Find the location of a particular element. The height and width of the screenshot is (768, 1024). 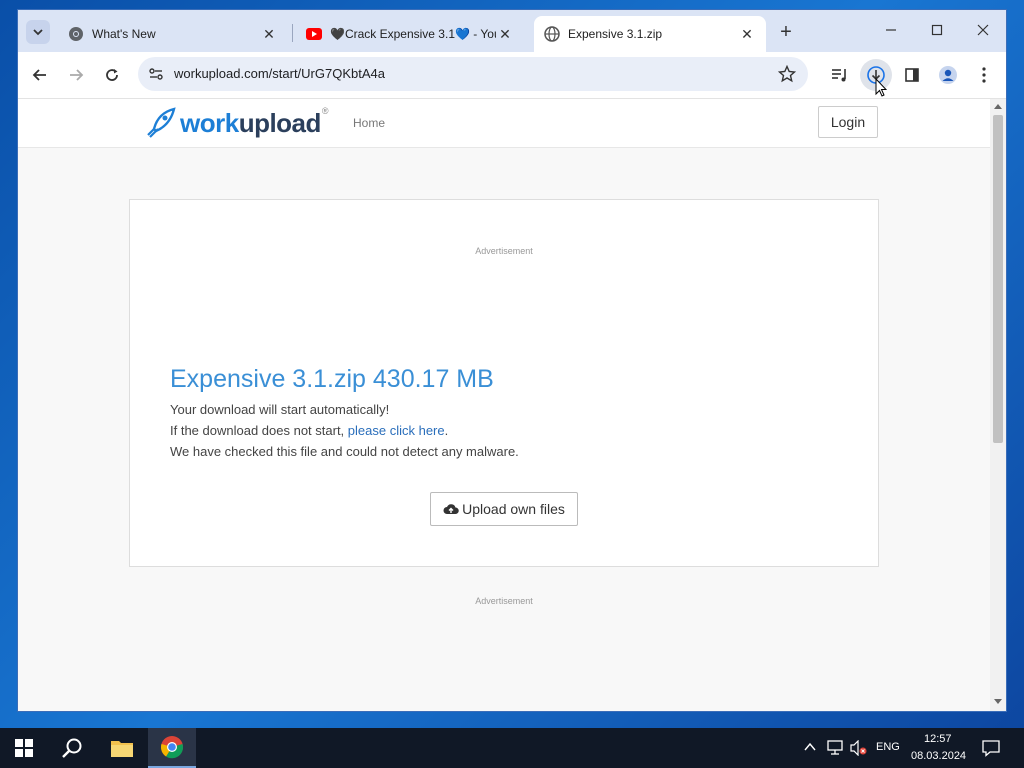

kebab-menu-icon is located at coordinates (984, 75).